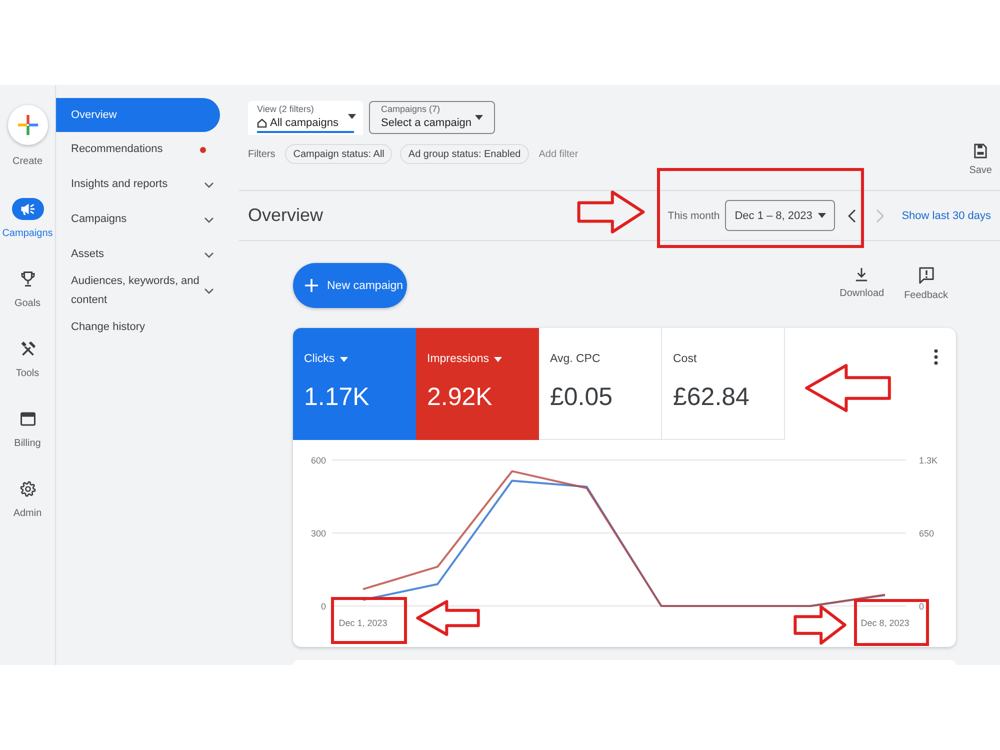  What do you see at coordinates (318, 533) in the screenshot?
I see `axis-tick-label: 300` at bounding box center [318, 533].